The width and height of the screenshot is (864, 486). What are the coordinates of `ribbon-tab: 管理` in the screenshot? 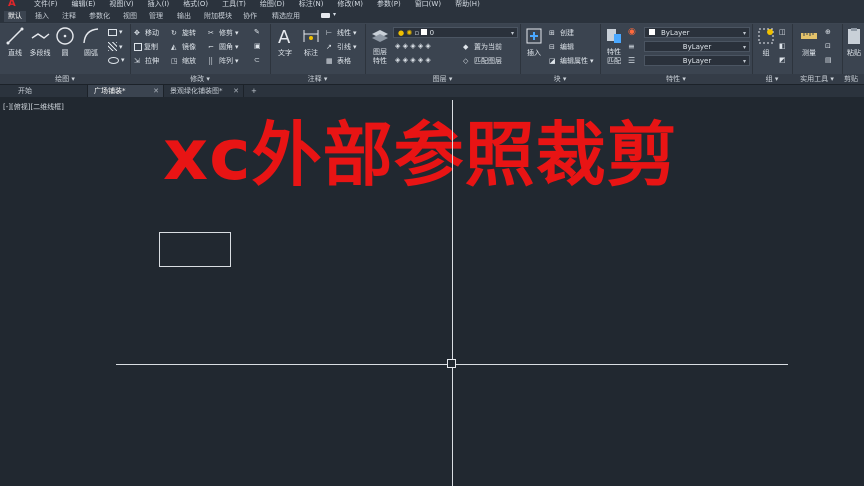 It's located at (156, 16).